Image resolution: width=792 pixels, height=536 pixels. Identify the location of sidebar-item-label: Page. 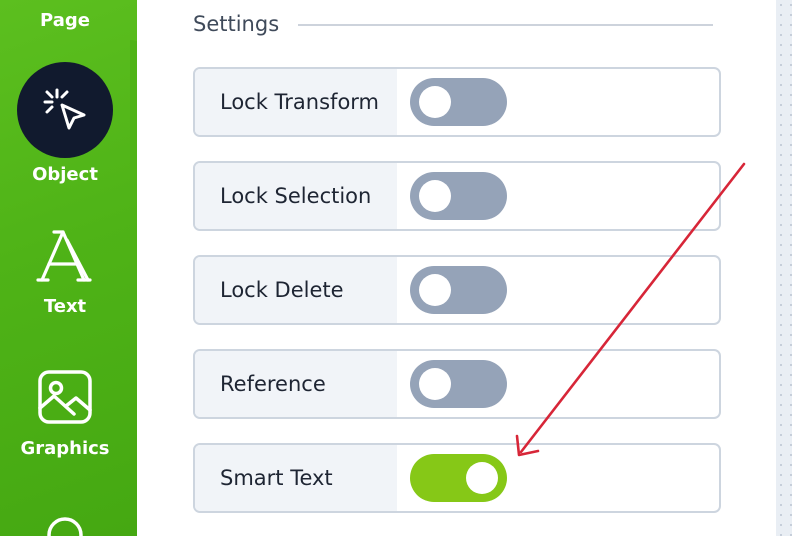
(65, 20).